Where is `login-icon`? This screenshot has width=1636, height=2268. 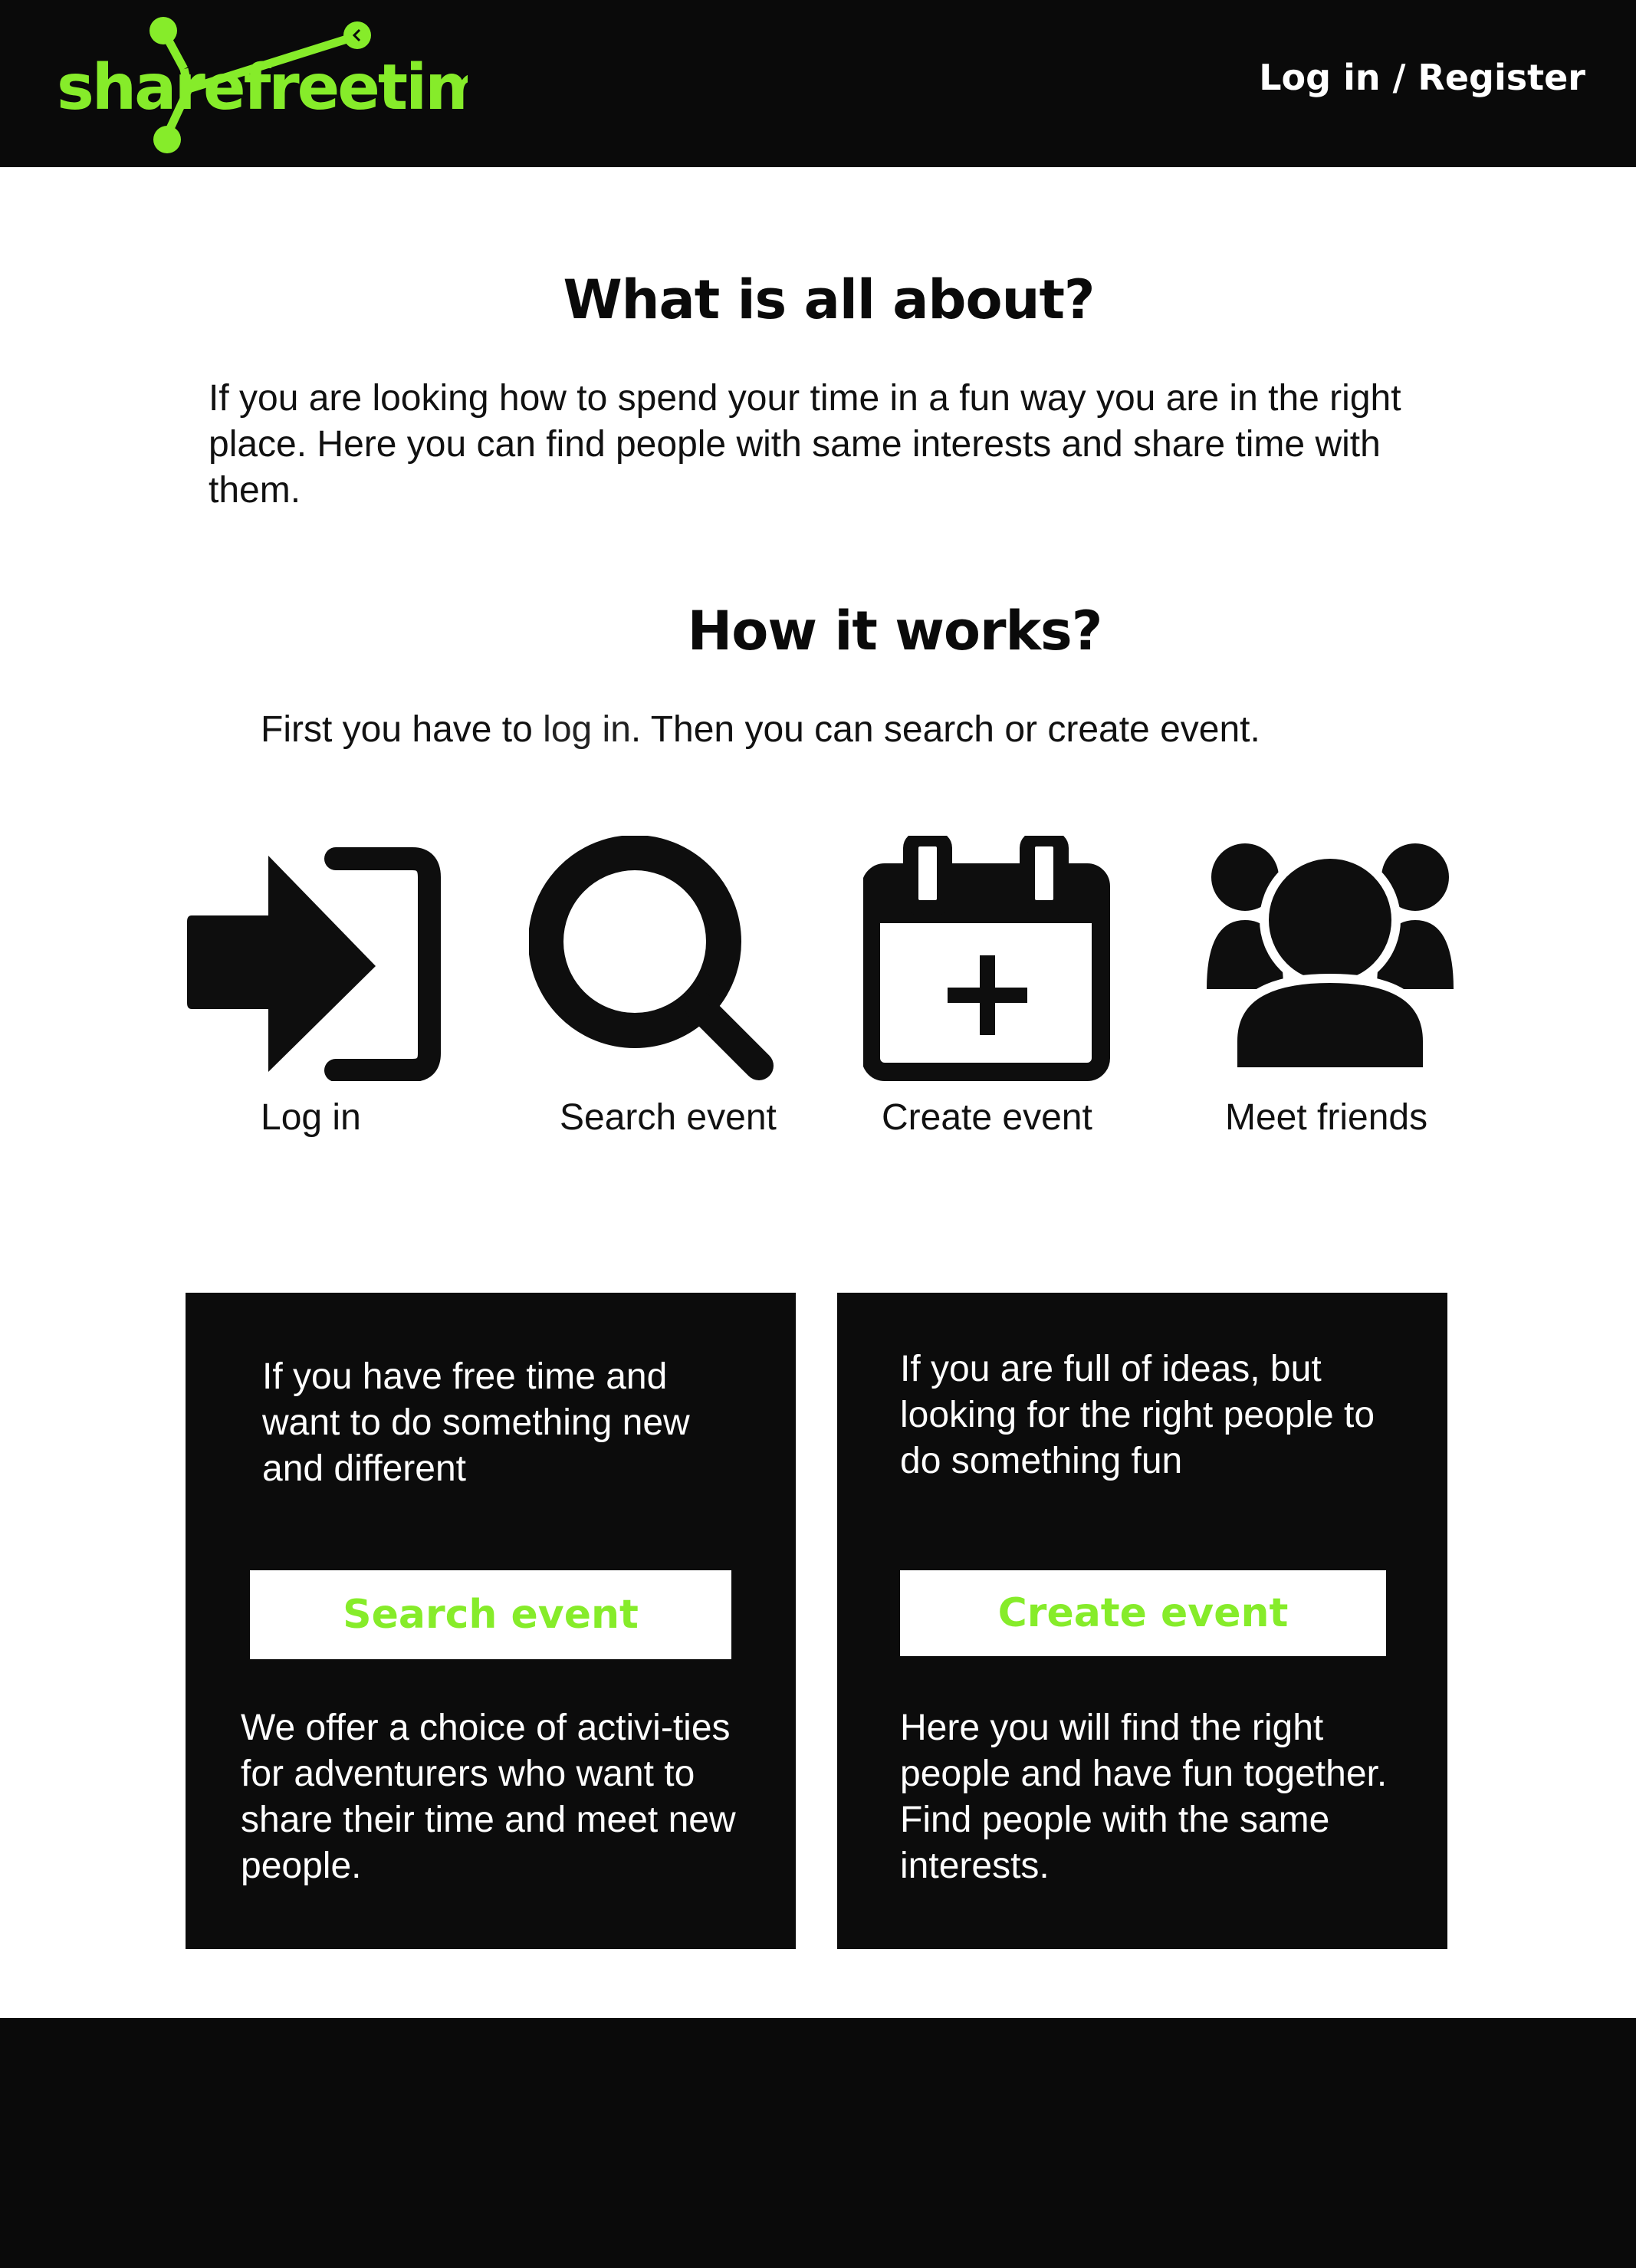 login-icon is located at coordinates (314, 964).